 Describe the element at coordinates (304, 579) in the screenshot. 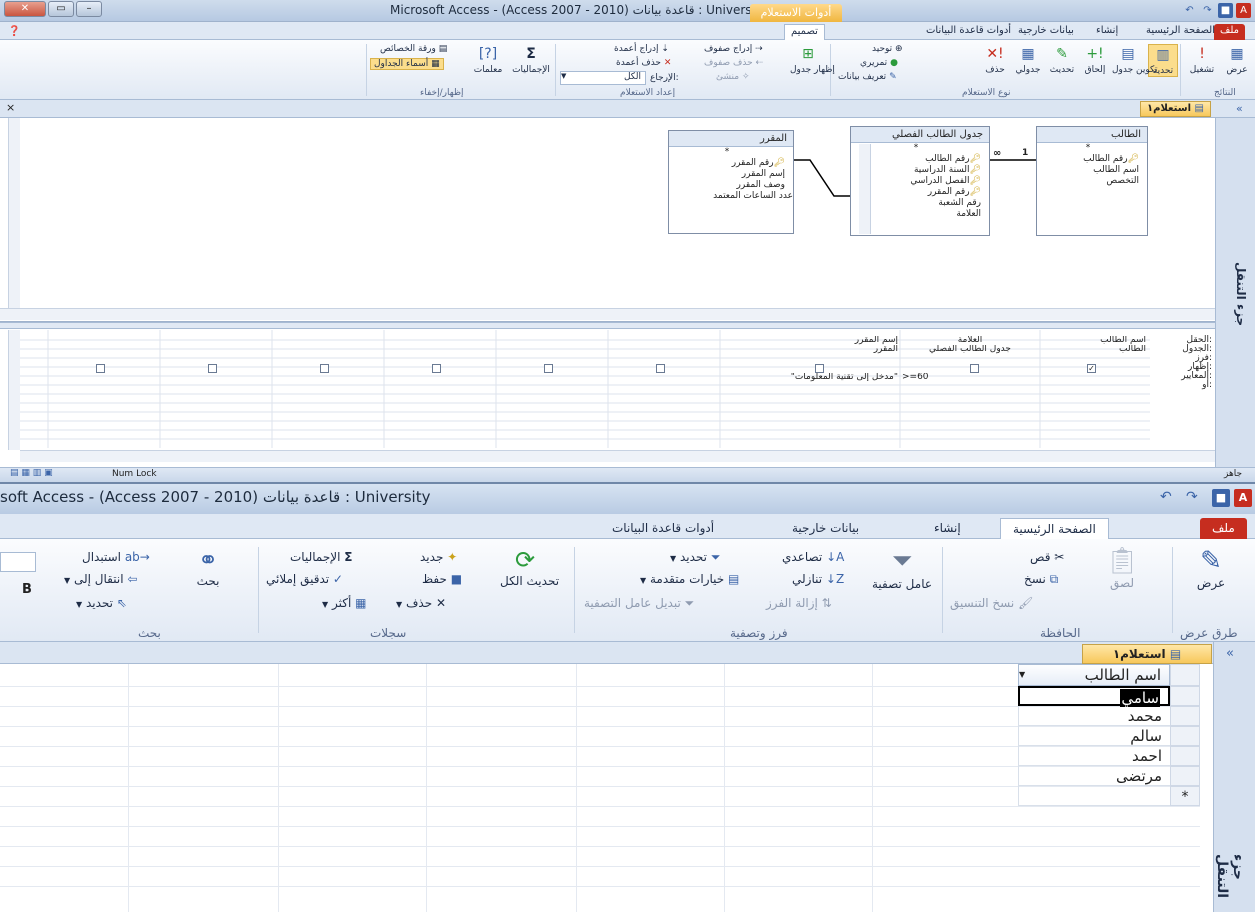

I see `spelling-button: تدقيق إملائي ✓` at that location.